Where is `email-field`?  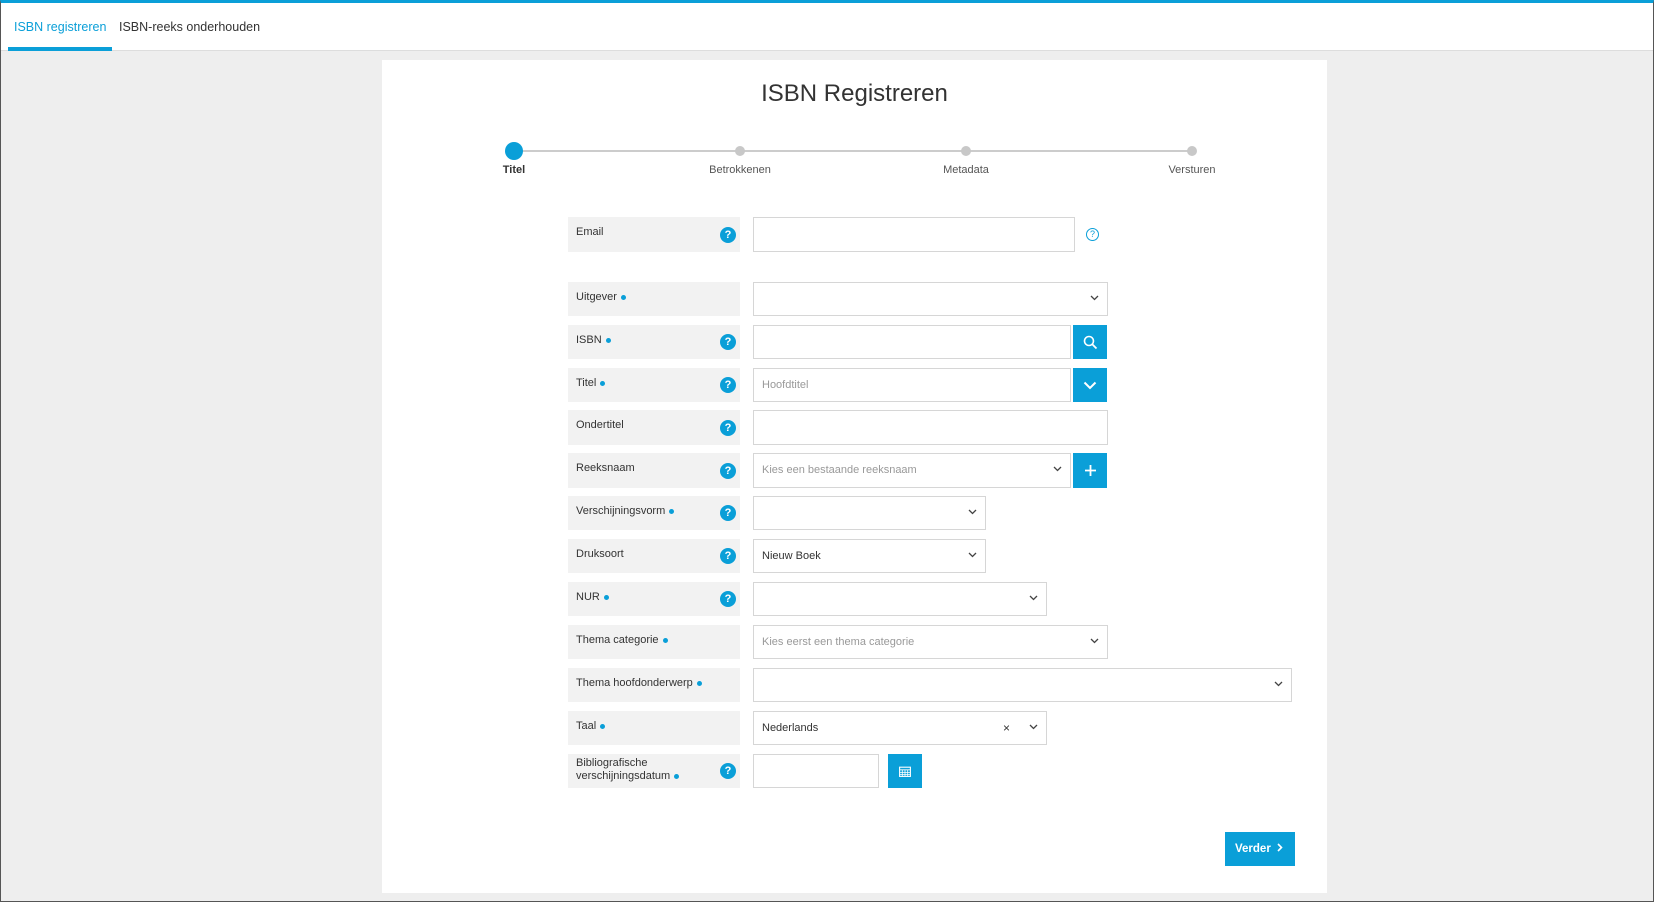
email-field is located at coordinates (914, 234).